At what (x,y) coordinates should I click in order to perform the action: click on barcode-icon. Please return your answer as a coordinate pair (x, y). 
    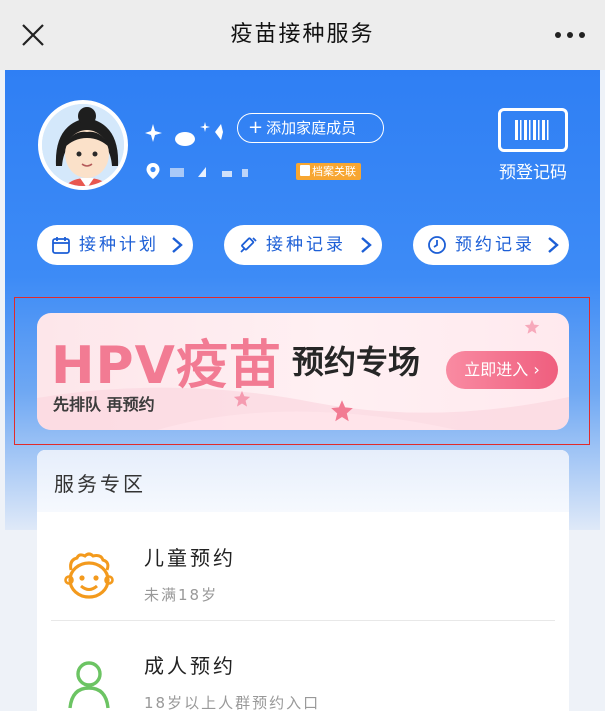
    Looking at the image, I should click on (533, 130).